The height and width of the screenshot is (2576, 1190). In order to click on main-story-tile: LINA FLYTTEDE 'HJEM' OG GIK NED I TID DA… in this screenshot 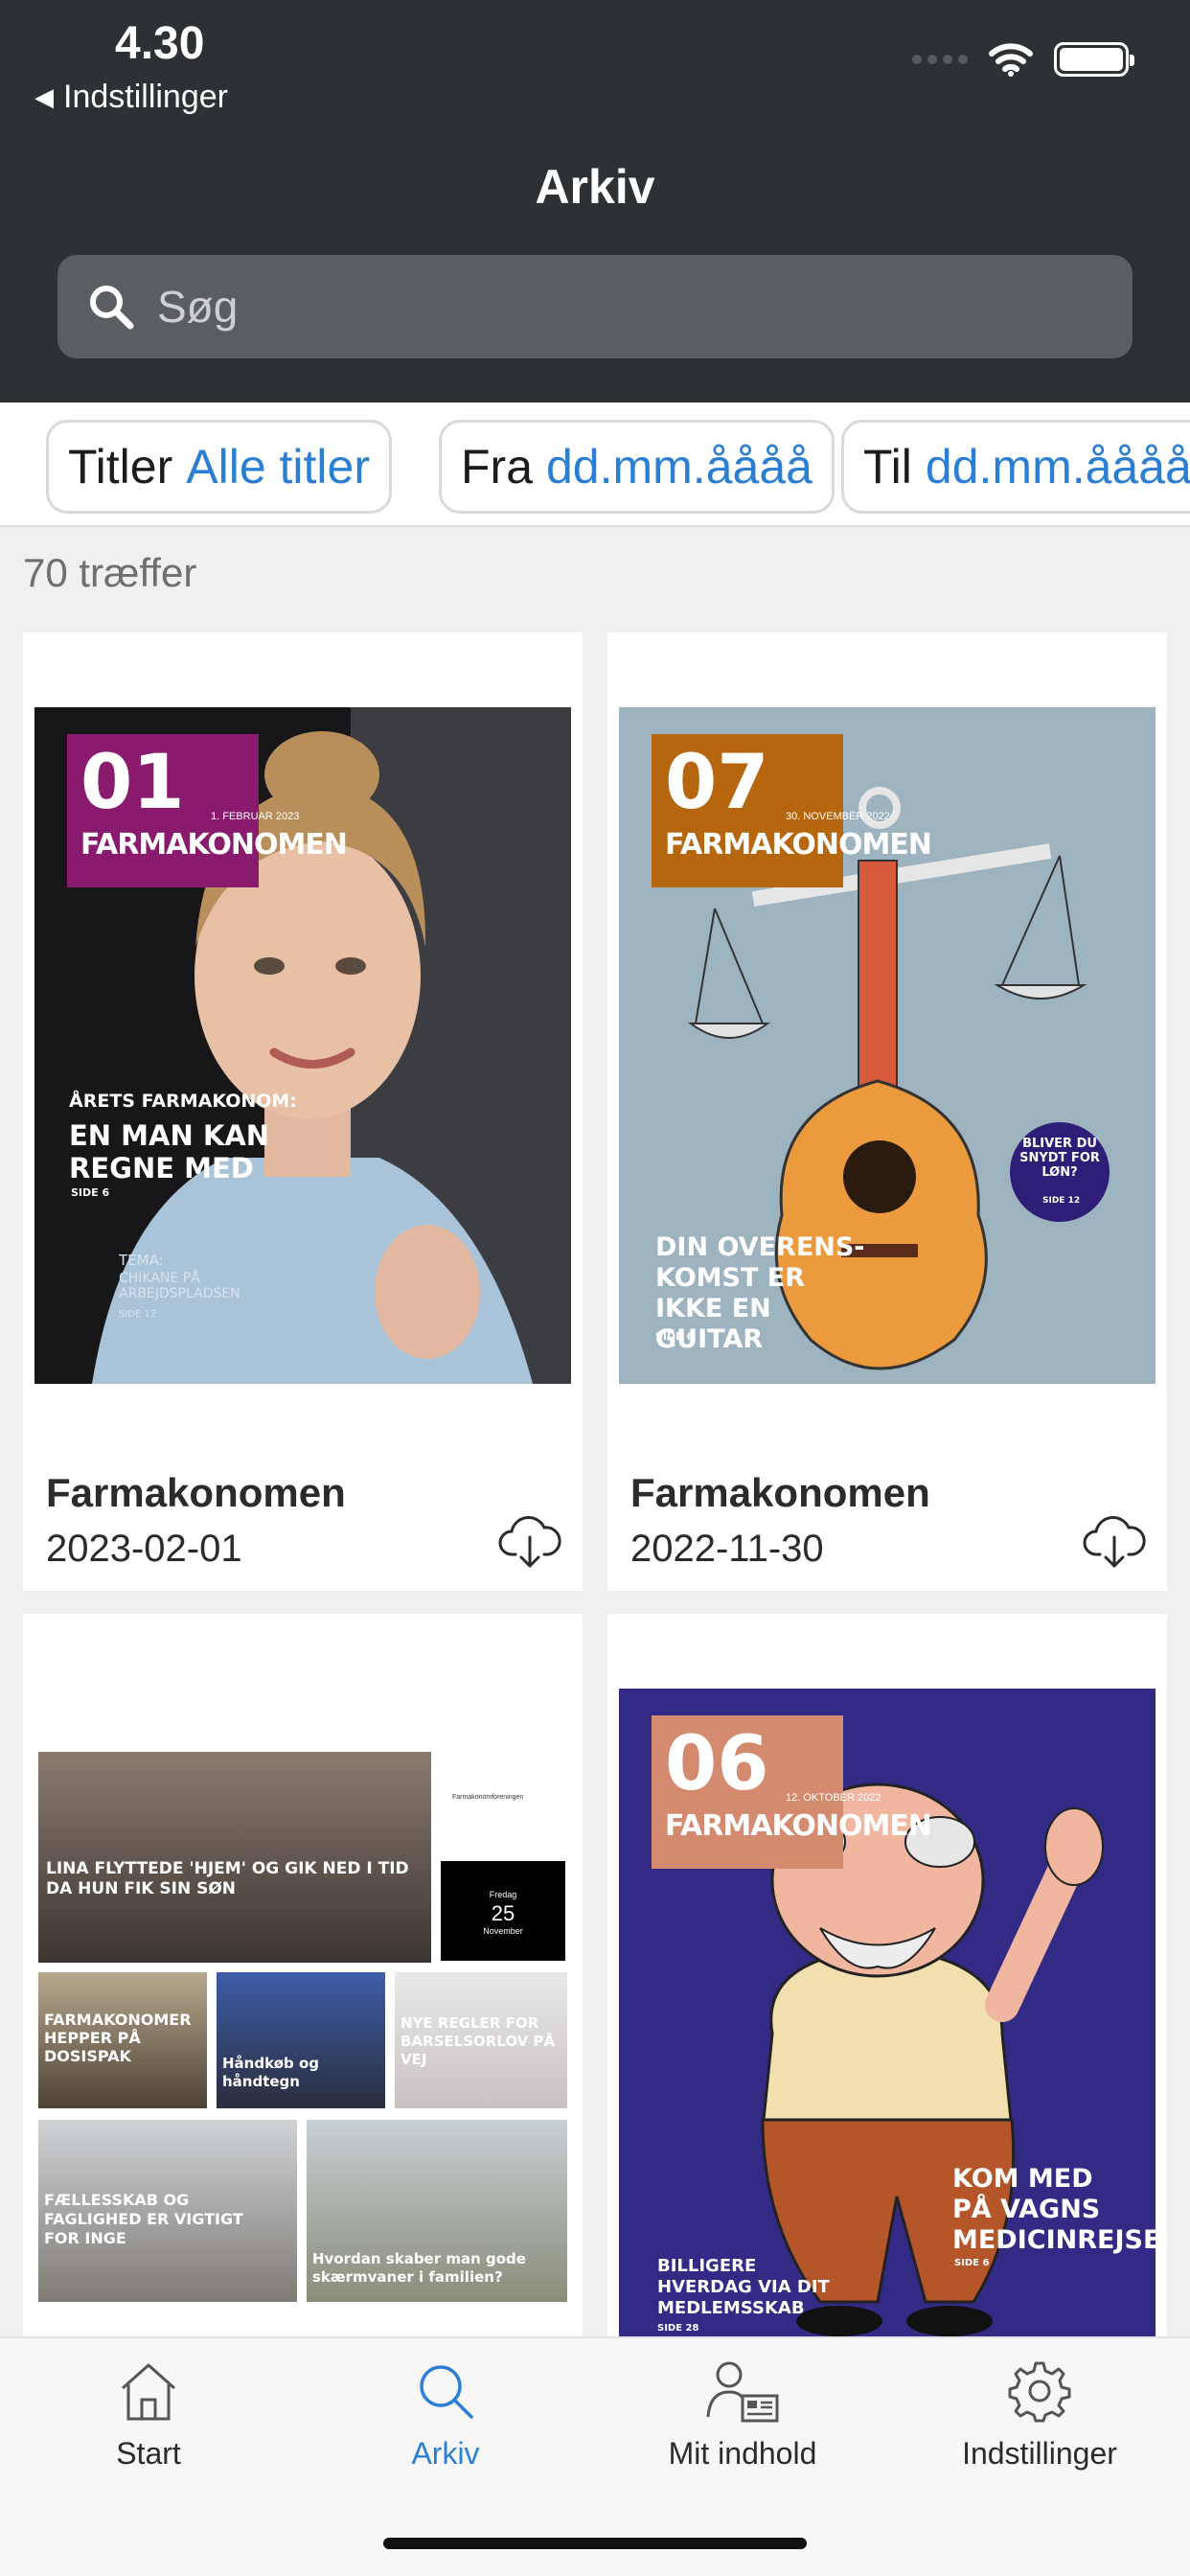, I will do `click(234, 1857)`.